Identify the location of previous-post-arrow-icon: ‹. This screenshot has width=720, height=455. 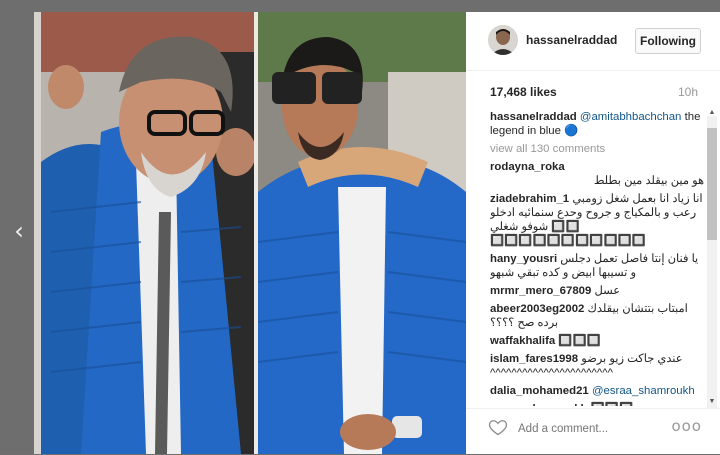
(19, 231).